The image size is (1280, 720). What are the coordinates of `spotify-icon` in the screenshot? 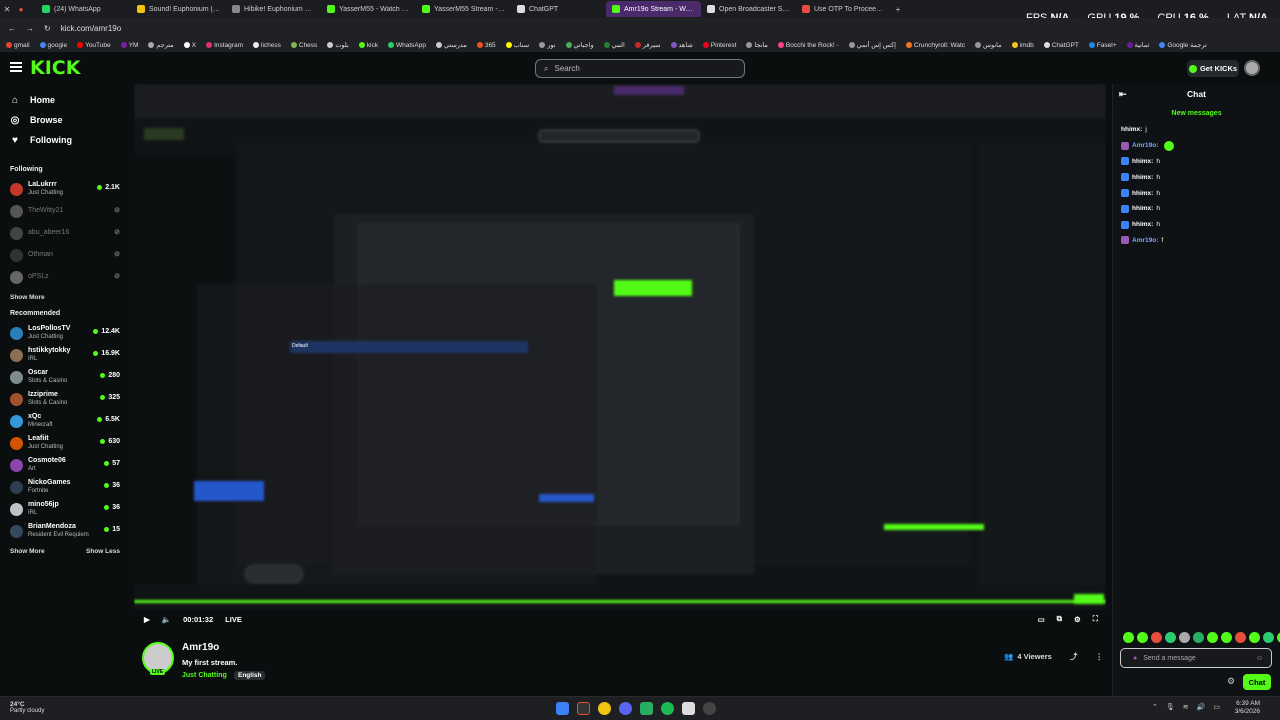 It's located at (667, 708).